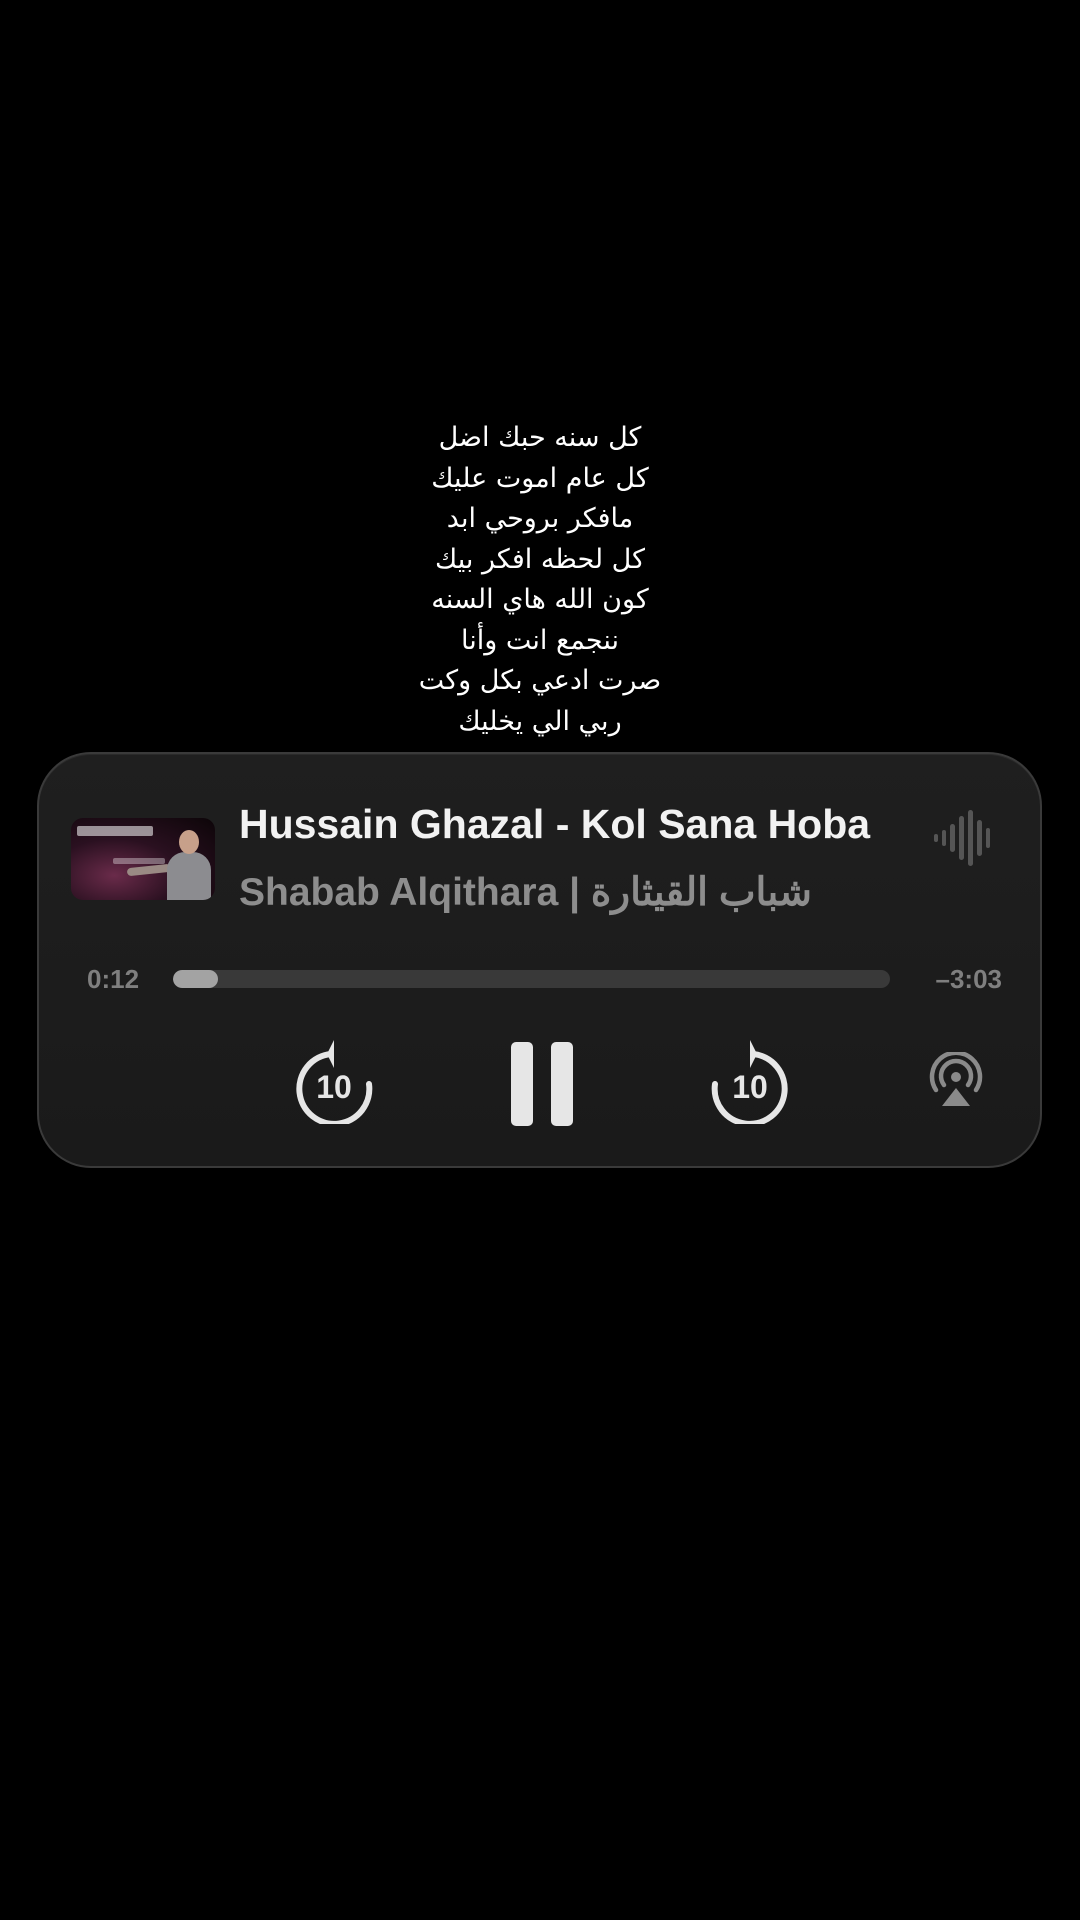 The width and height of the screenshot is (1080, 1920). I want to click on pause-button, so click(542, 1084).